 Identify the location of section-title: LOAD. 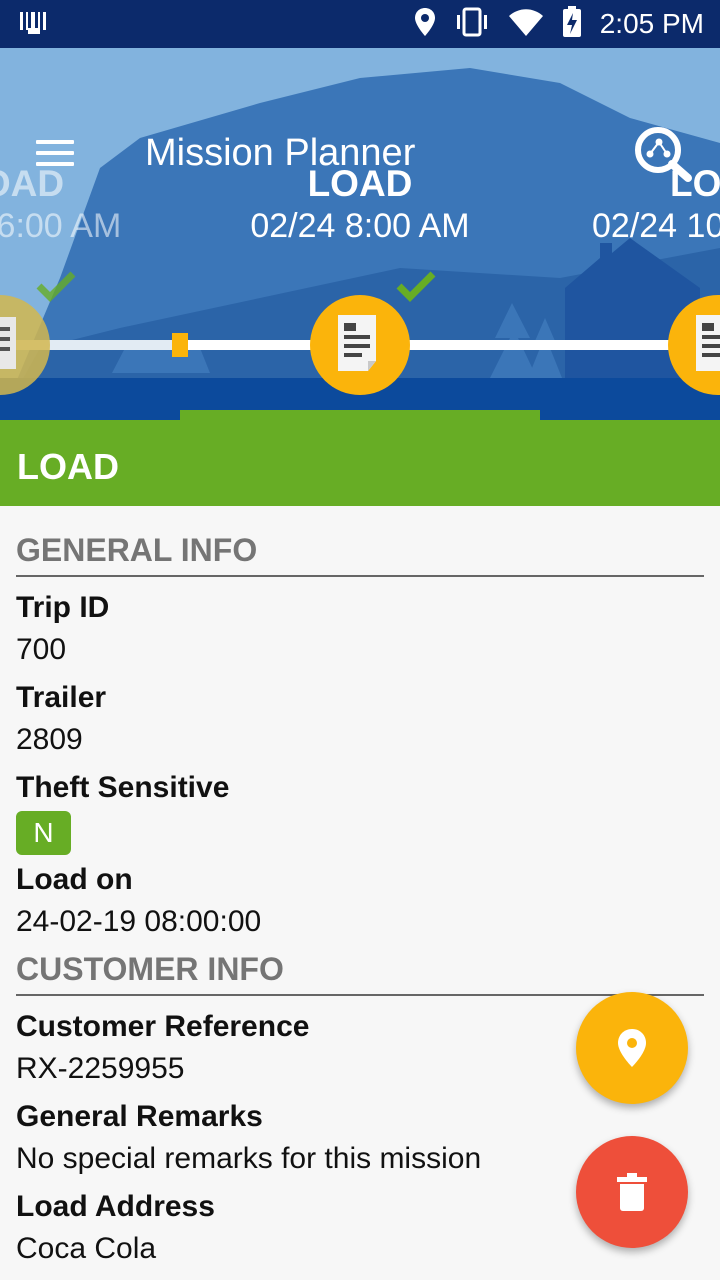
(68, 466).